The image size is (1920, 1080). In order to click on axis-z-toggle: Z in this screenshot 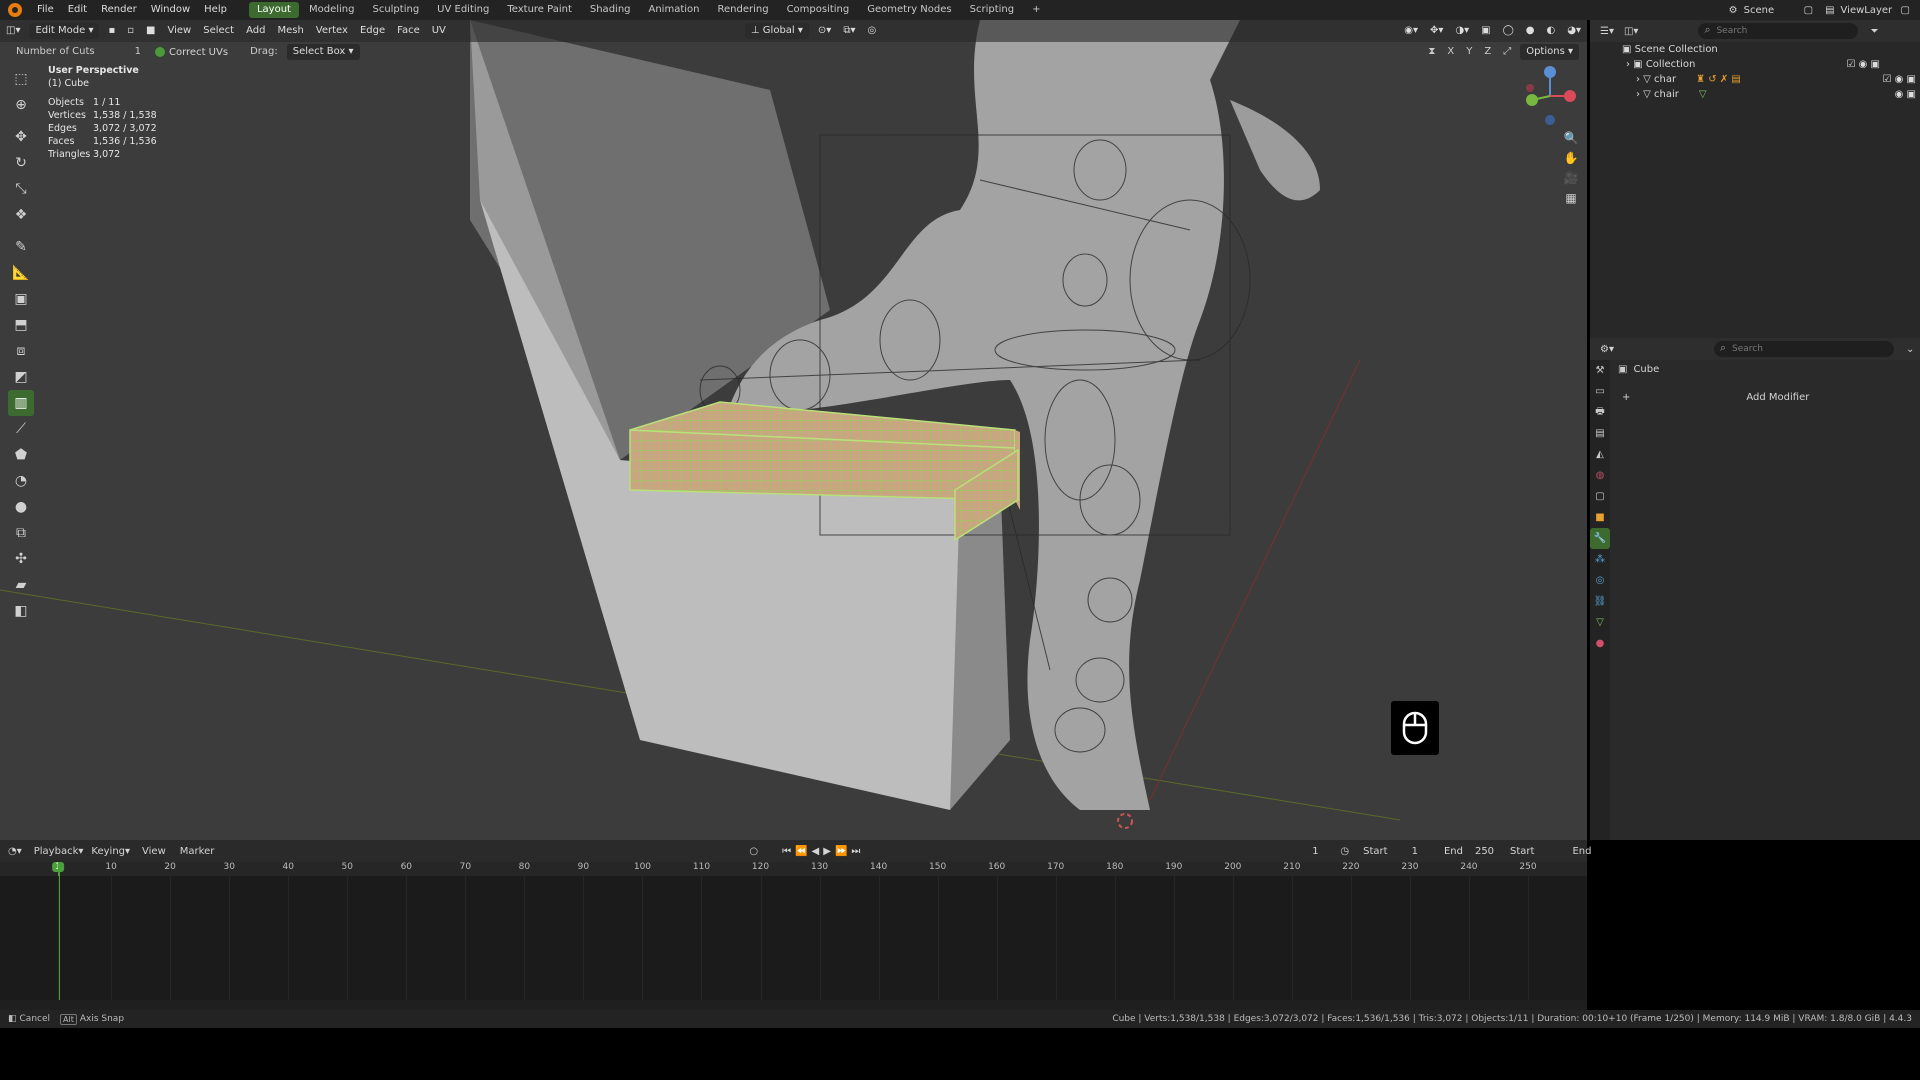, I will do `click(1487, 52)`.